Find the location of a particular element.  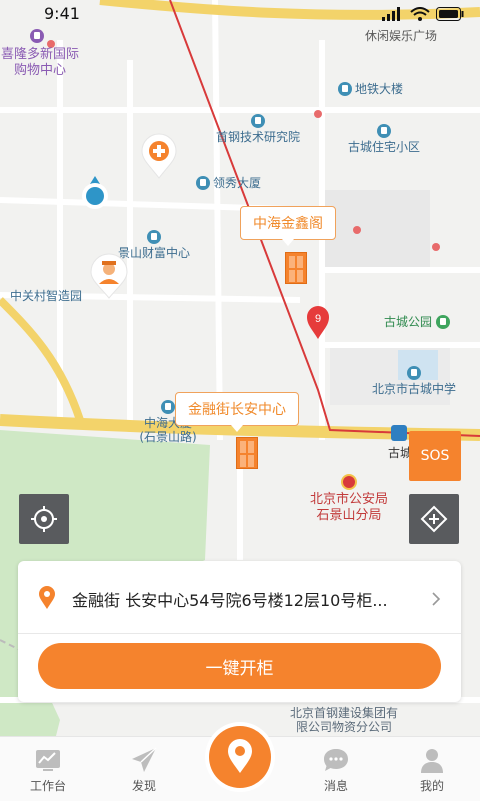

callout-zhonghai-jinxin: 中海金鑫阁 is located at coordinates (288, 226).